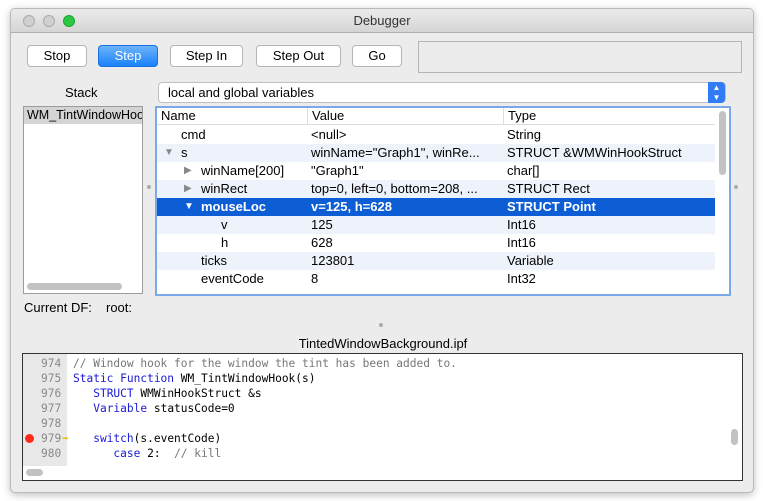 Image resolution: width=763 pixels, height=501 pixels. Describe the element at coordinates (29, 438) in the screenshot. I see `breakpoint-icon` at that location.